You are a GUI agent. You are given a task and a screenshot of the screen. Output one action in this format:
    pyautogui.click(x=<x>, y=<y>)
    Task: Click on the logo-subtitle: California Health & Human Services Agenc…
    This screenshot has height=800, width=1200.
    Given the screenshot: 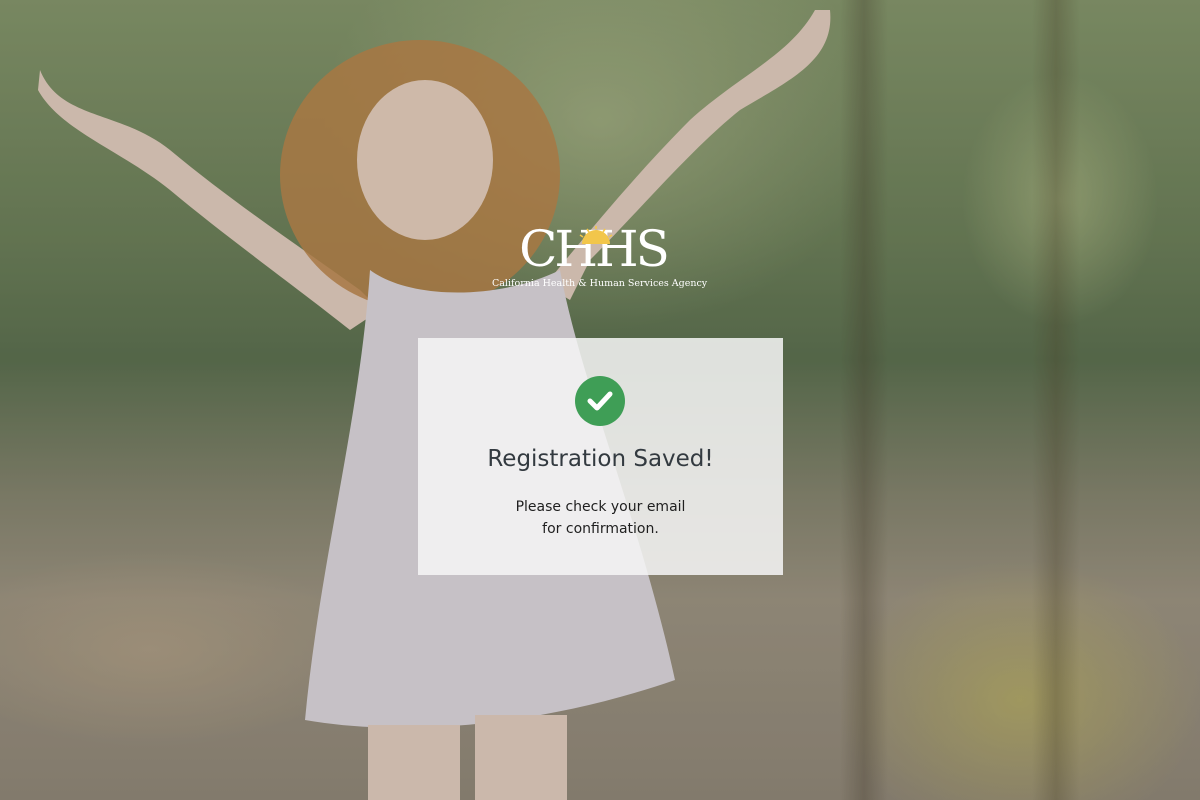 What is the action you would take?
    pyautogui.click(x=600, y=283)
    